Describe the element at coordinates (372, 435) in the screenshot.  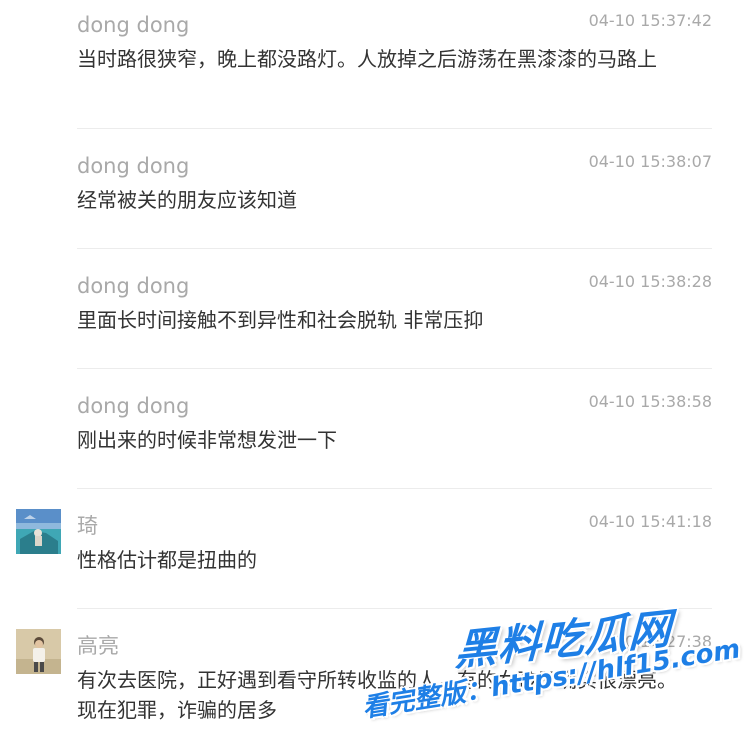
I see `comment-item: dong dong 04-10 15:38:58 刚出来的时候非常想发泄一下` at that location.